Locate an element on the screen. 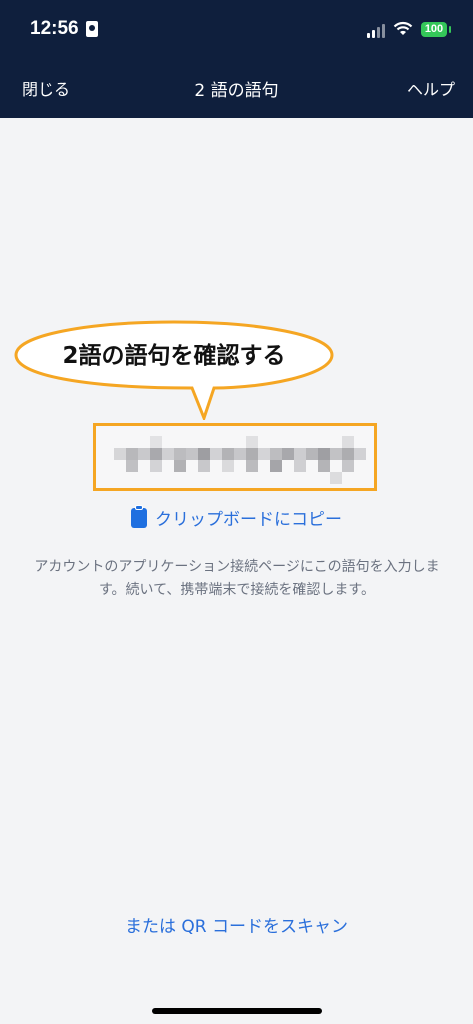 The width and height of the screenshot is (473, 1024). copy-label: クリップボードにコピー is located at coordinates (248, 520).